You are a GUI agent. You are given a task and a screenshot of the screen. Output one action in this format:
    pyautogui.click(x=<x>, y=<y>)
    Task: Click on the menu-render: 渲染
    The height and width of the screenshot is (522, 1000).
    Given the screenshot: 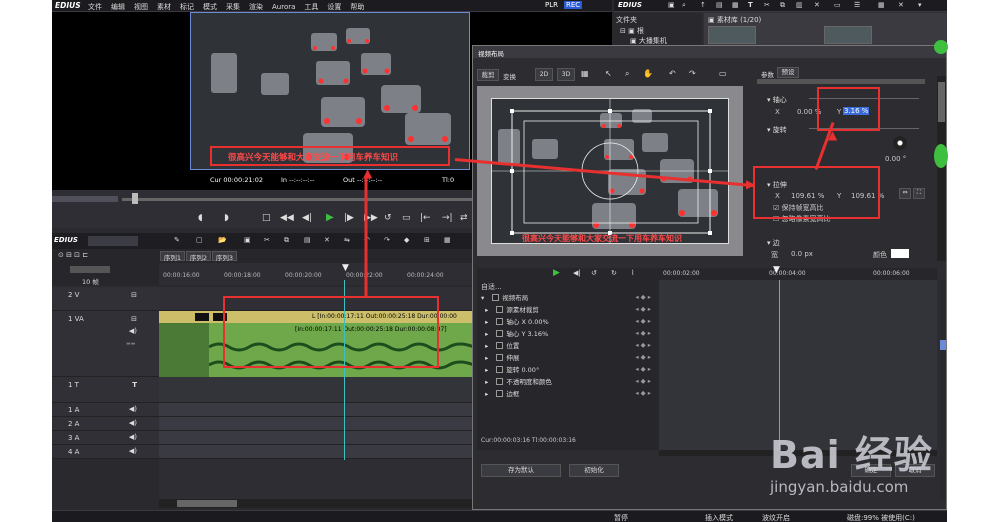 What is the action you would take?
    pyautogui.click(x=256, y=7)
    